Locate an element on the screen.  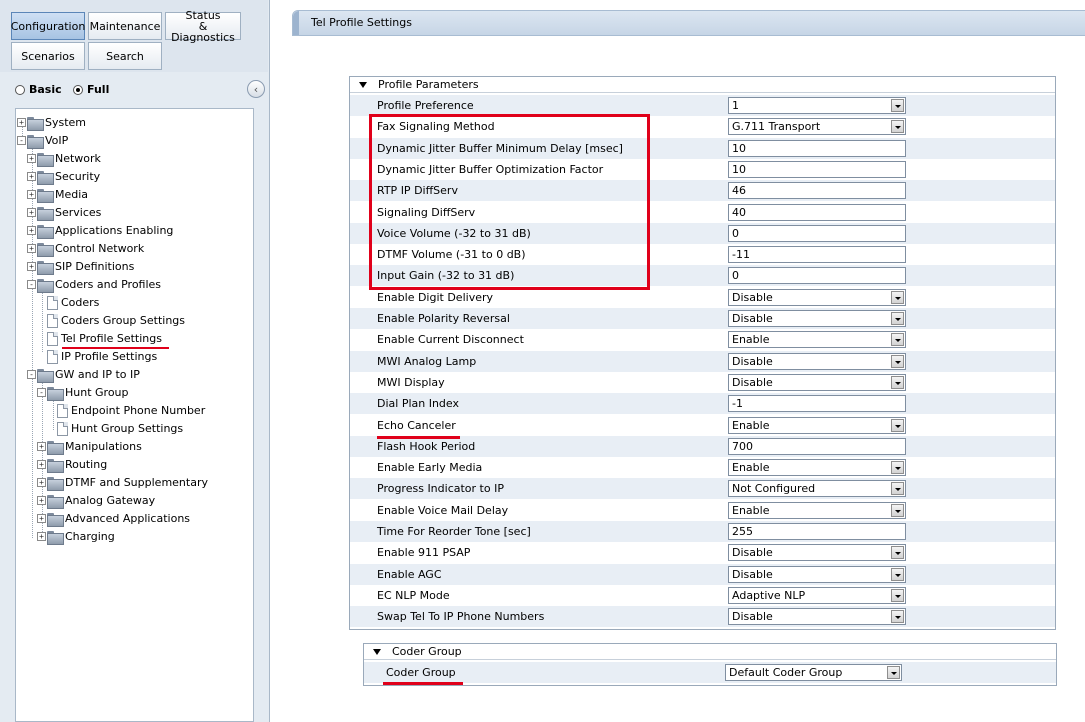
input-gain-32-to-31-db-input: 0 is located at coordinates (817, 276).